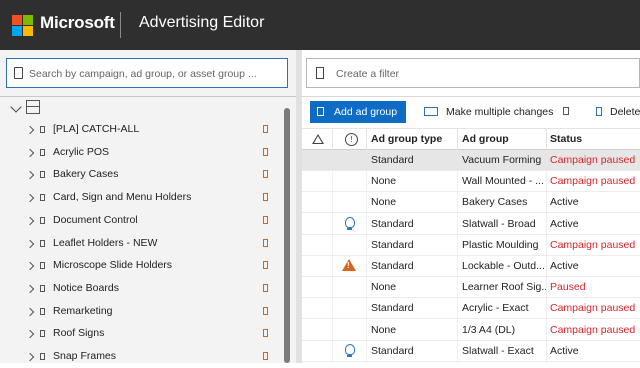 The image size is (640, 368). What do you see at coordinates (33, 107) in the screenshot?
I see `account-icon` at bounding box center [33, 107].